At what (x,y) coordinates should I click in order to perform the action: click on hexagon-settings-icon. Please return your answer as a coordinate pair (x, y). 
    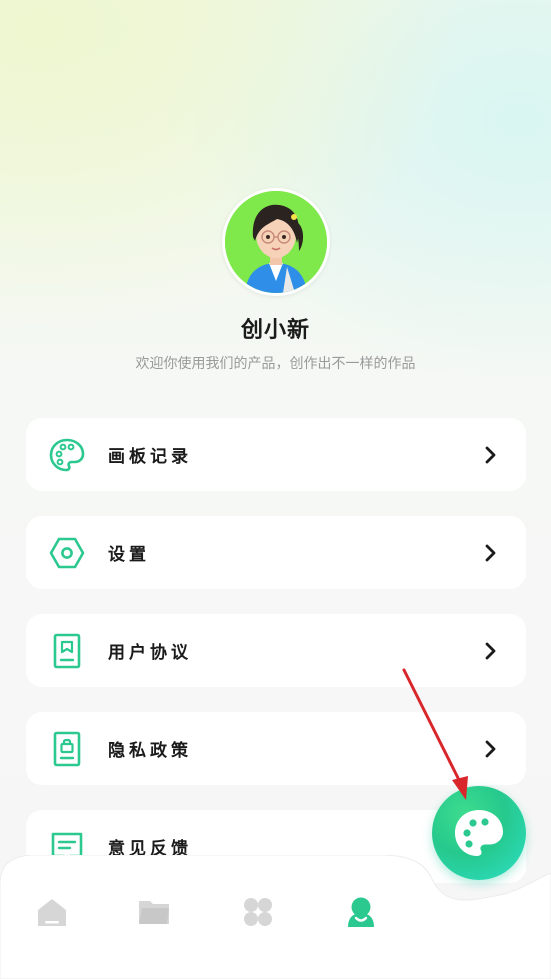
    Looking at the image, I should click on (67, 553).